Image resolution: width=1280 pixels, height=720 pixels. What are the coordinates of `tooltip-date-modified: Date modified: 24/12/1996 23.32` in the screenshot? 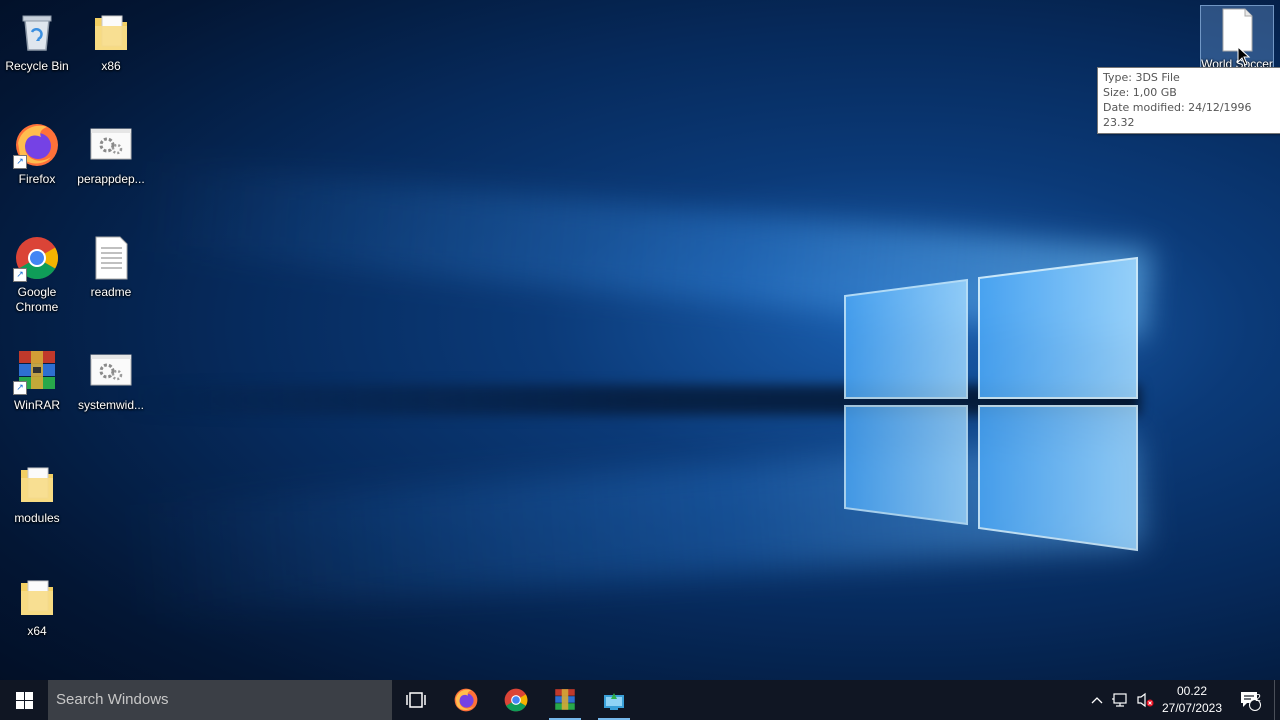 It's located at (1177, 115).